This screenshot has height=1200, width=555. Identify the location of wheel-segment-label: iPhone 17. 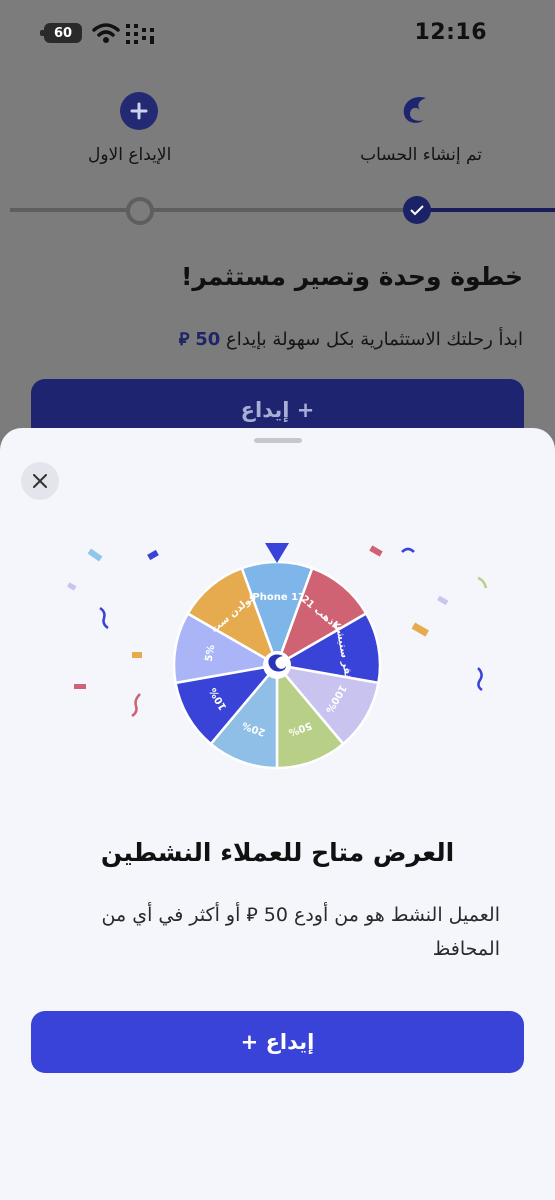
(277, 597).